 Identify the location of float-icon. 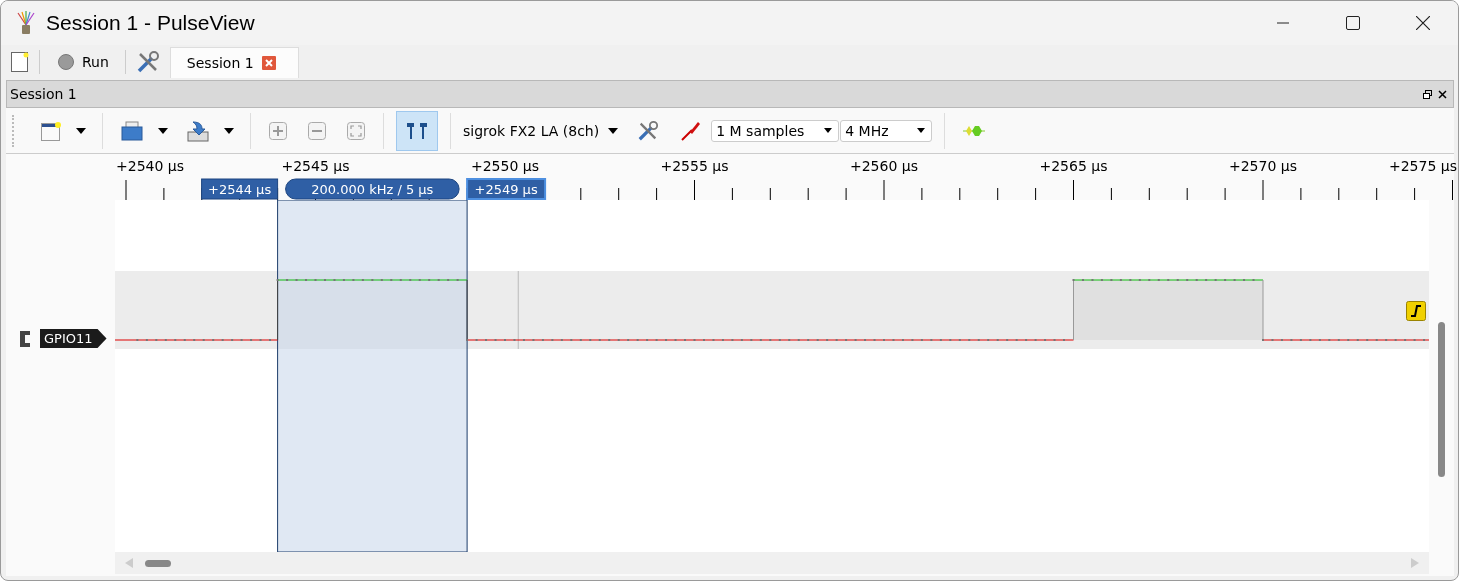
(1427, 94).